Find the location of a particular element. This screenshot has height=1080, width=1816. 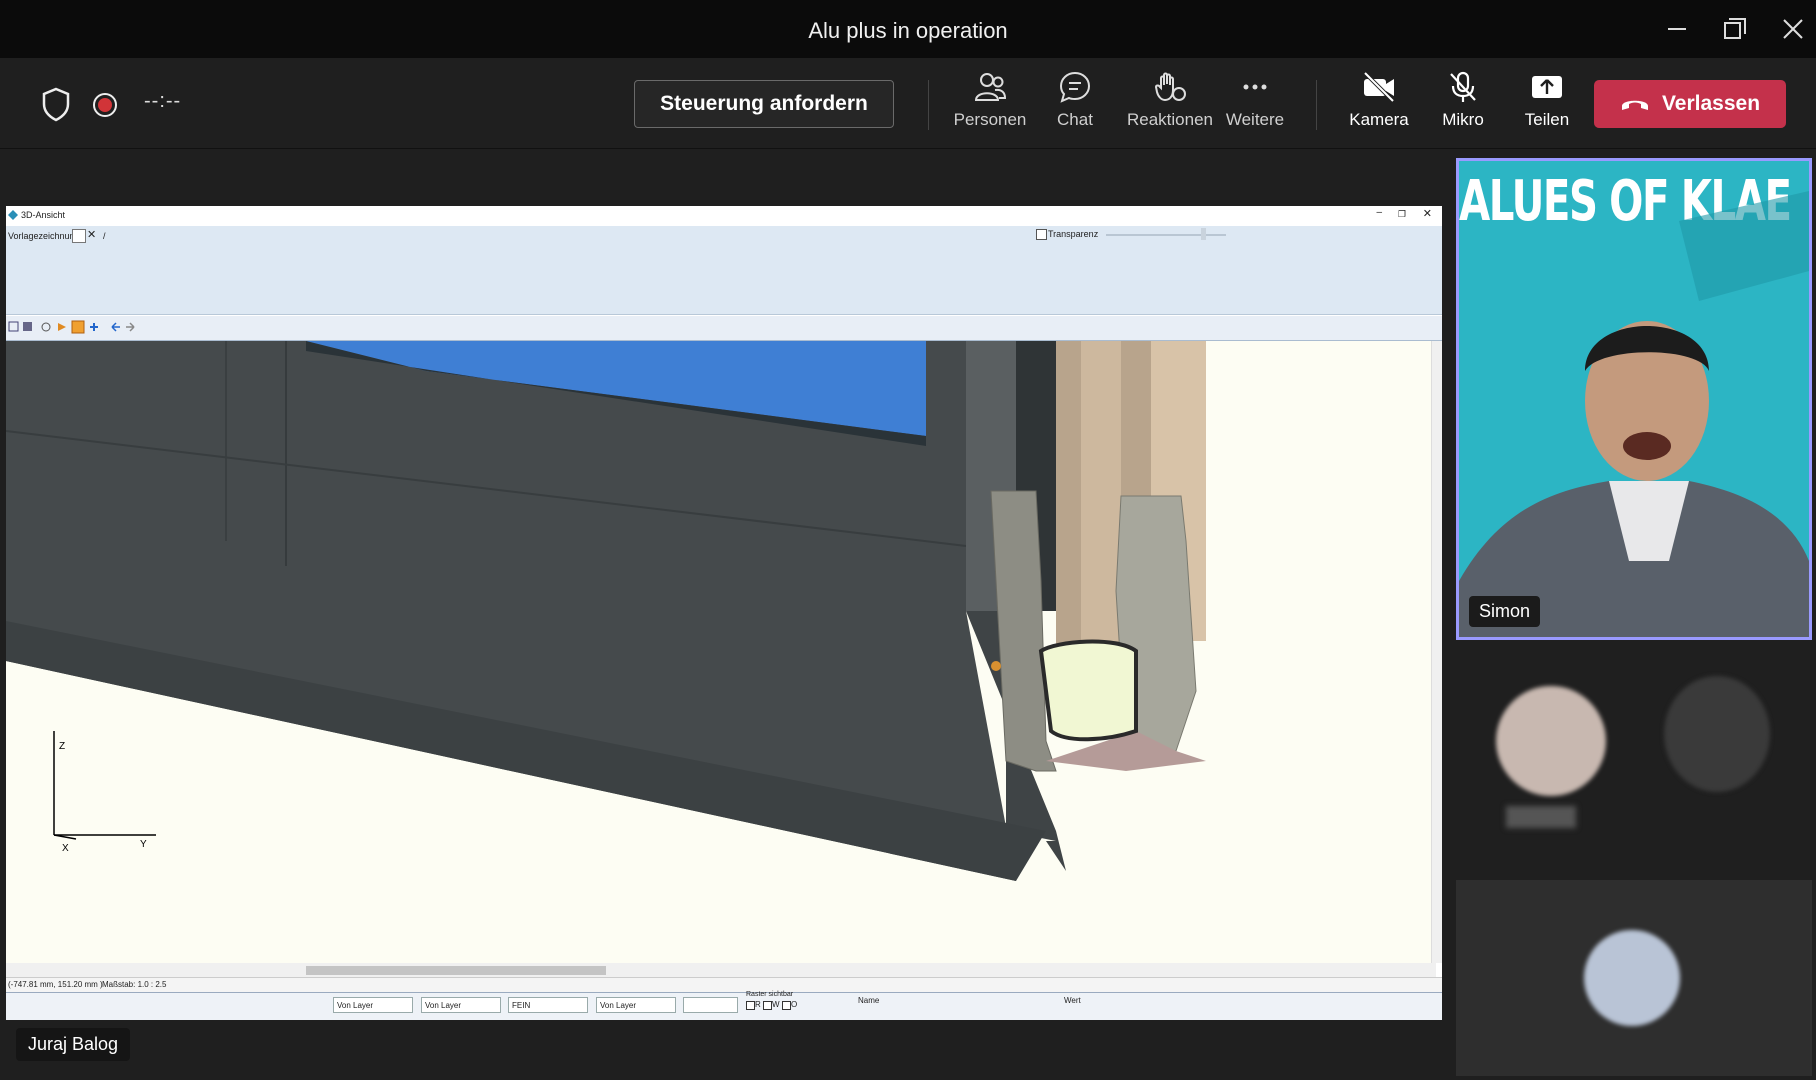

hang-up-icon is located at coordinates (1634, 105).